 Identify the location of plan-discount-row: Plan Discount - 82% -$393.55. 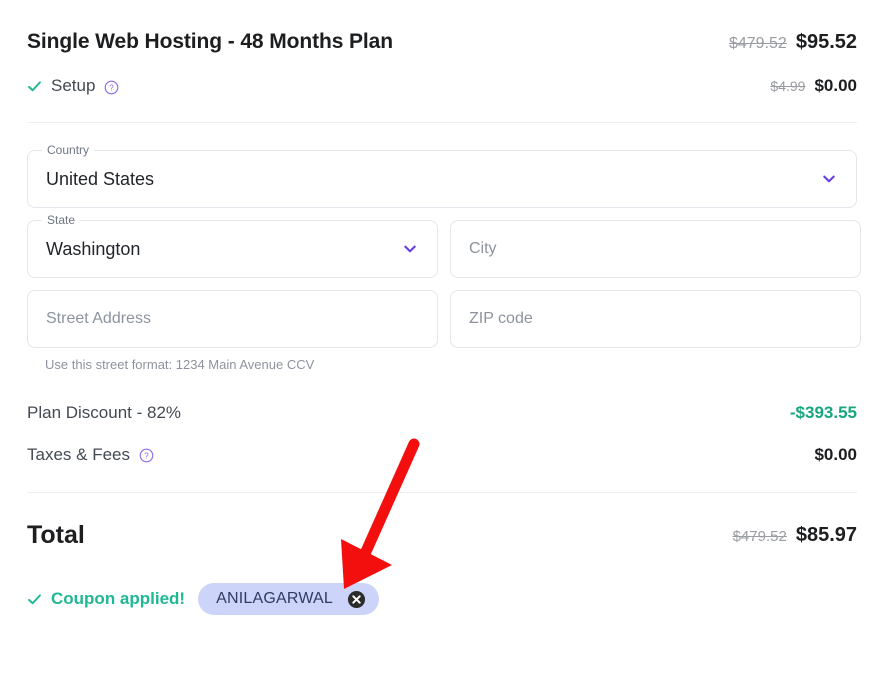
(442, 412).